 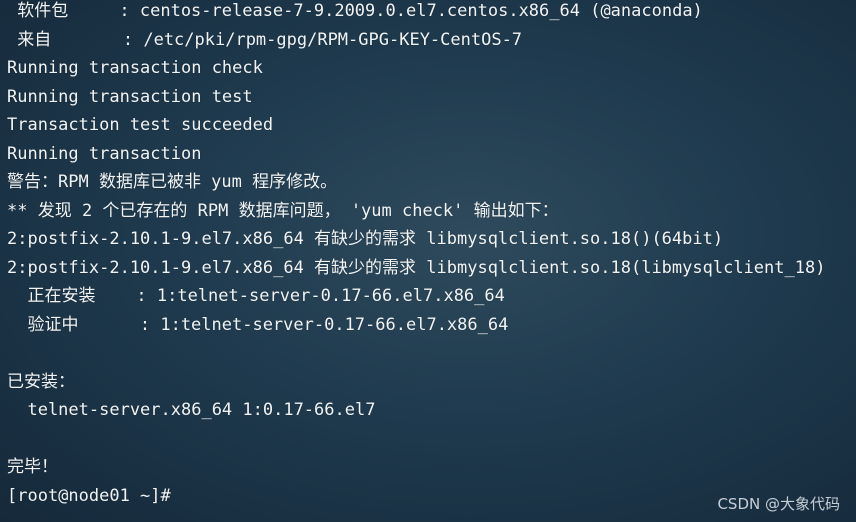 What do you see at coordinates (258, 324) in the screenshot?
I see `terminal-line-verifying: 验证中 : 1:telnet-server-0.17-66.el7.x86_64` at bounding box center [258, 324].